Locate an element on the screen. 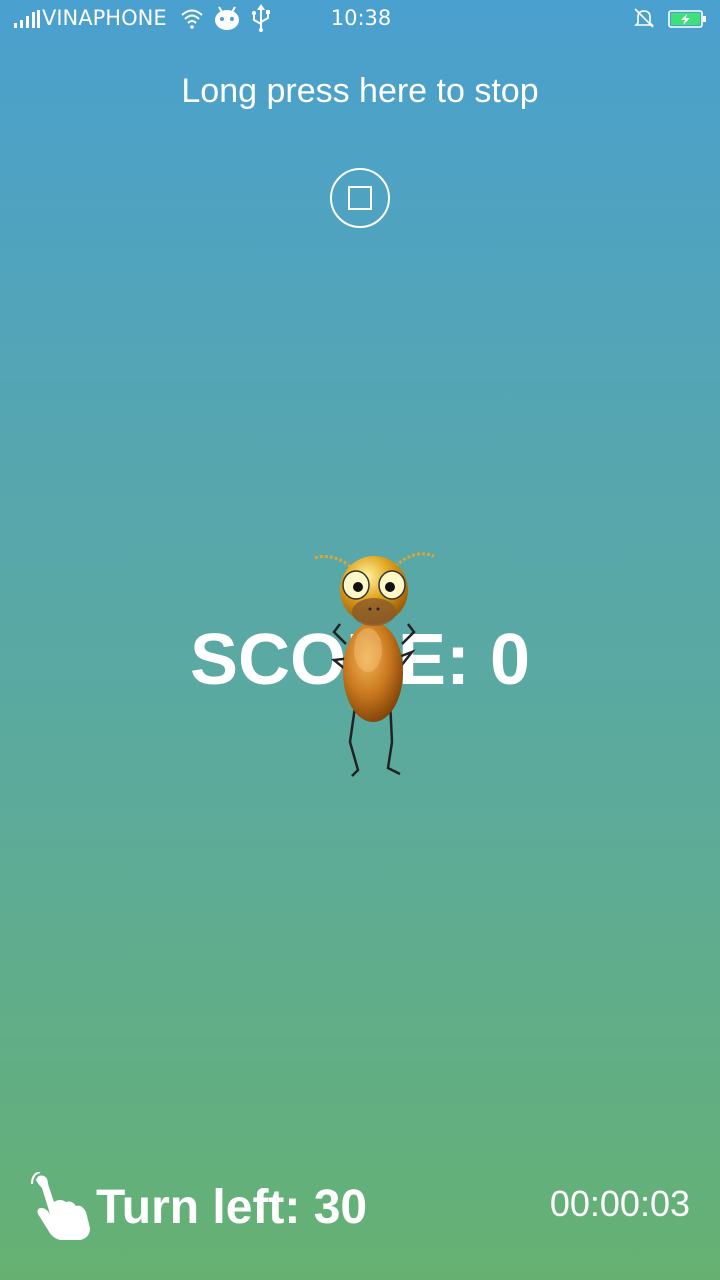  signal-icon is located at coordinates (27, 19).